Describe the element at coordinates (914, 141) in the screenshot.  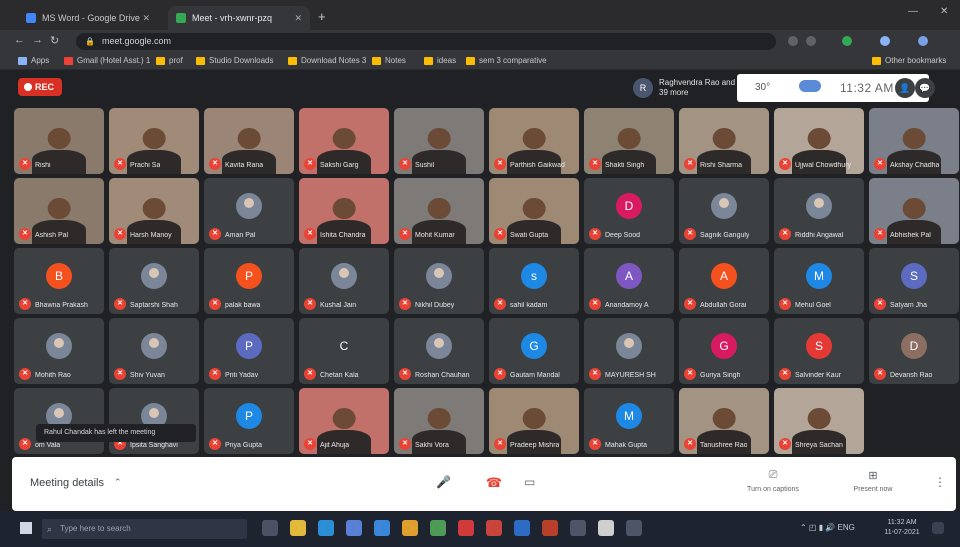
I see `participant-tile: ✕ Akshay Chadha` at that location.